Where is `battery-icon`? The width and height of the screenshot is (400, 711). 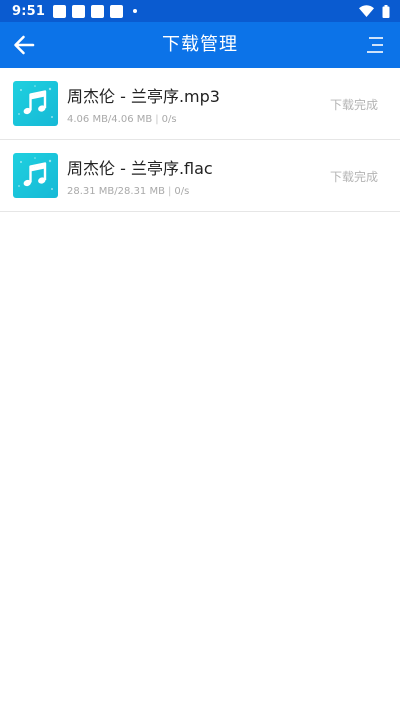 battery-icon is located at coordinates (386, 11).